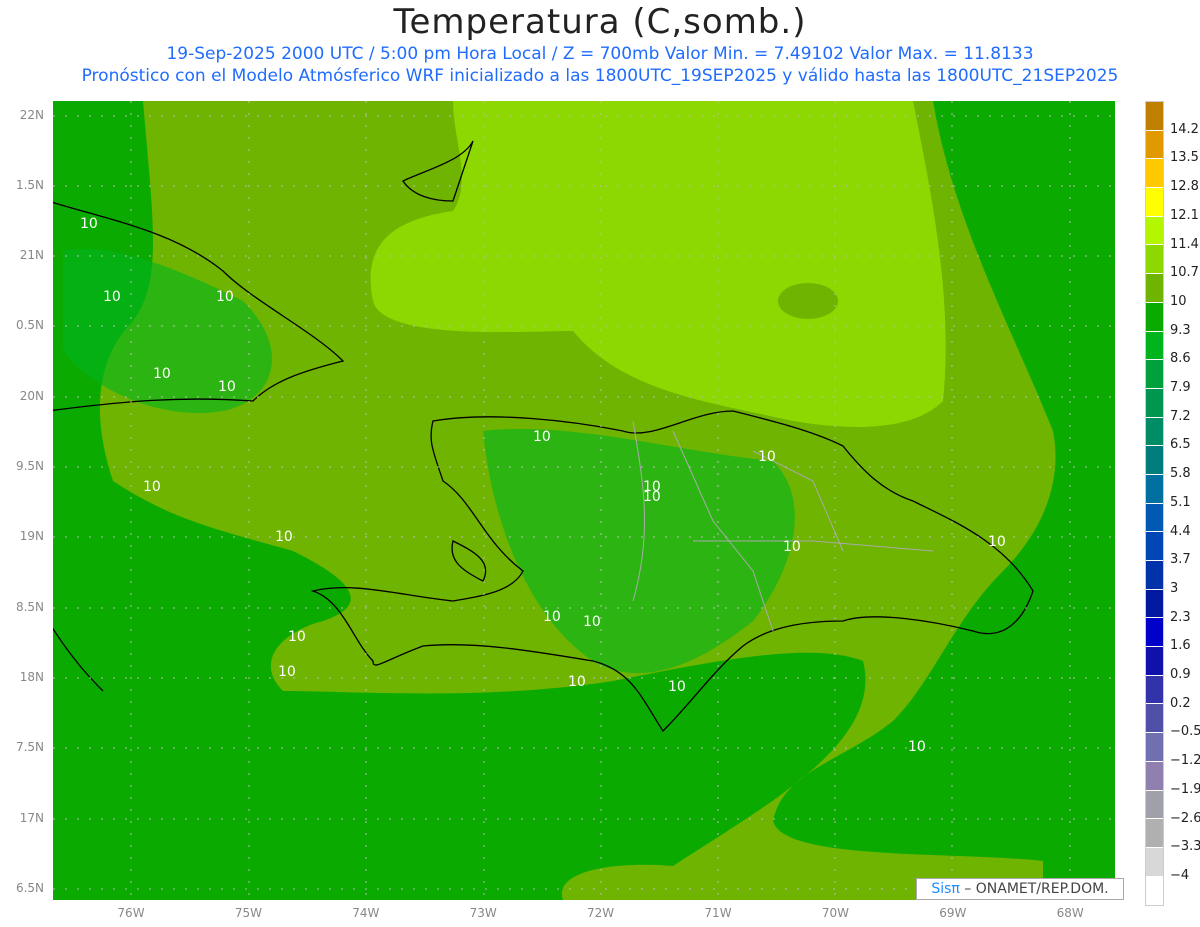  I want to click on colorbar-label: 0.2, so click(1180, 703).